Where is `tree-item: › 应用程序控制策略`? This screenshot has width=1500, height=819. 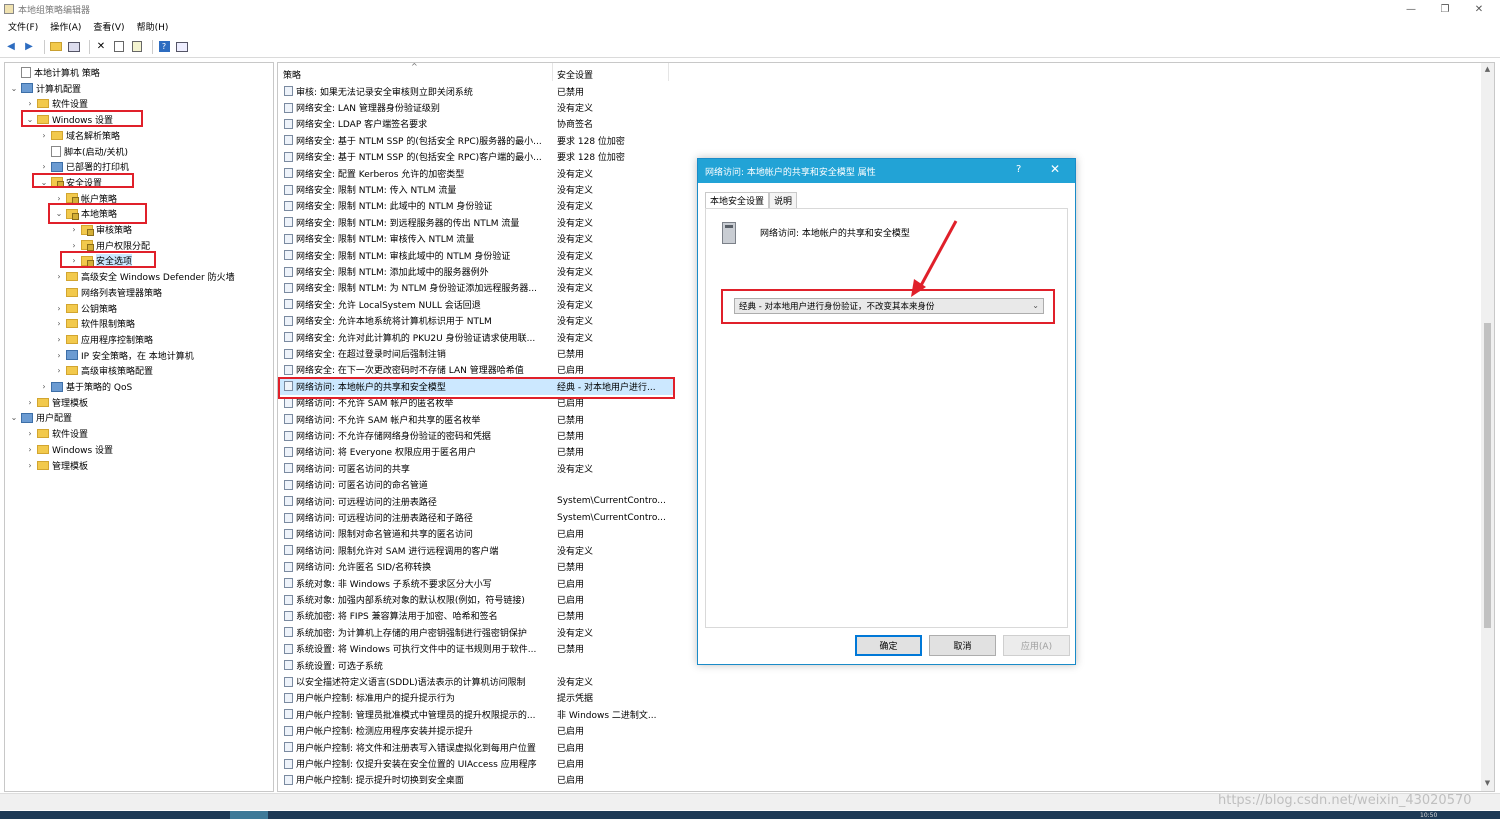
tree-item: › 应用程序控制策略 is located at coordinates (103, 339).